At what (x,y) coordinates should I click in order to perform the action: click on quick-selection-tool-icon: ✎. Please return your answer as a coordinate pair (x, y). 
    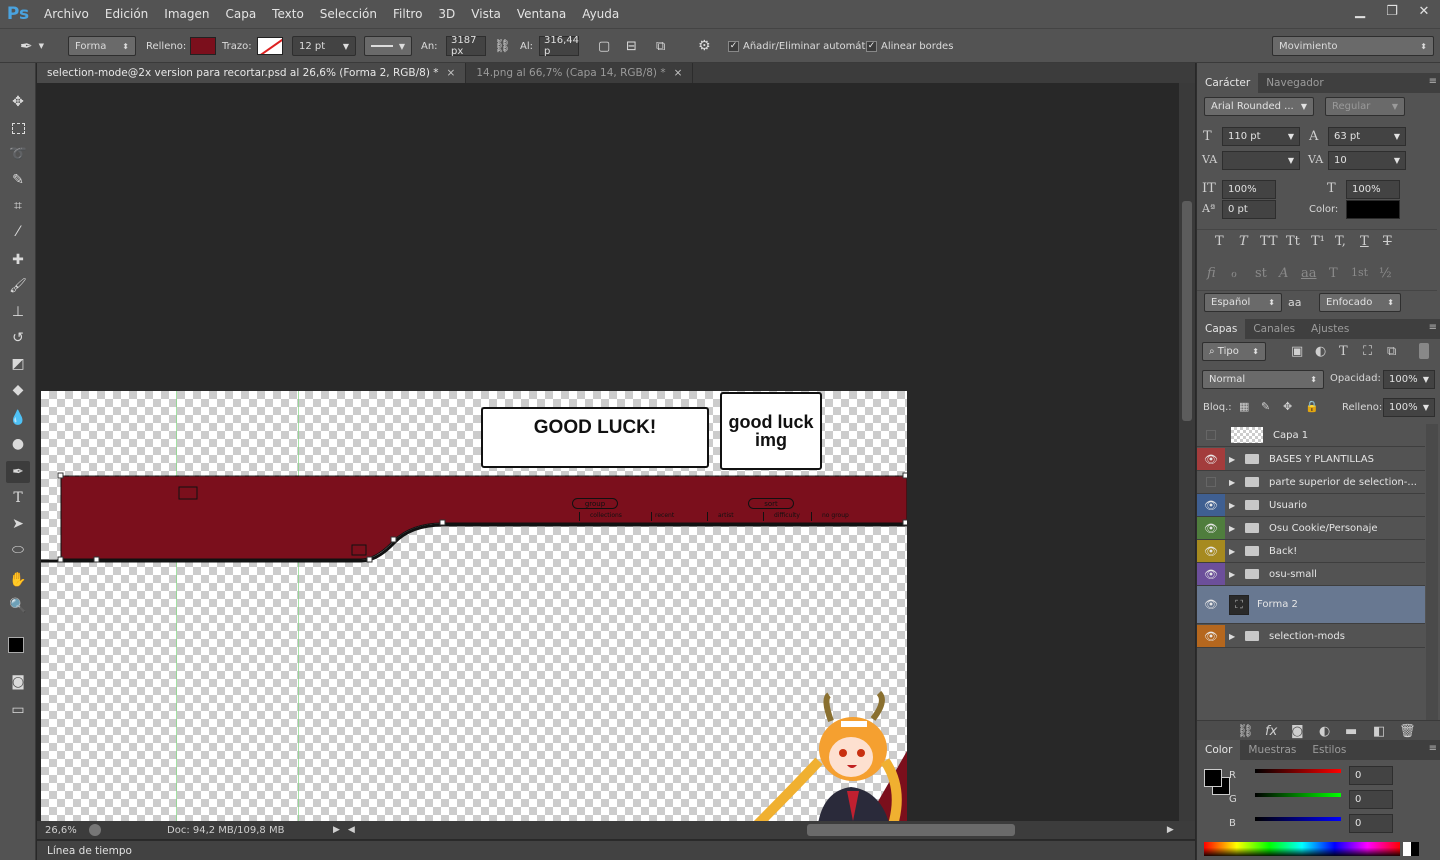
    Looking at the image, I should click on (18, 180).